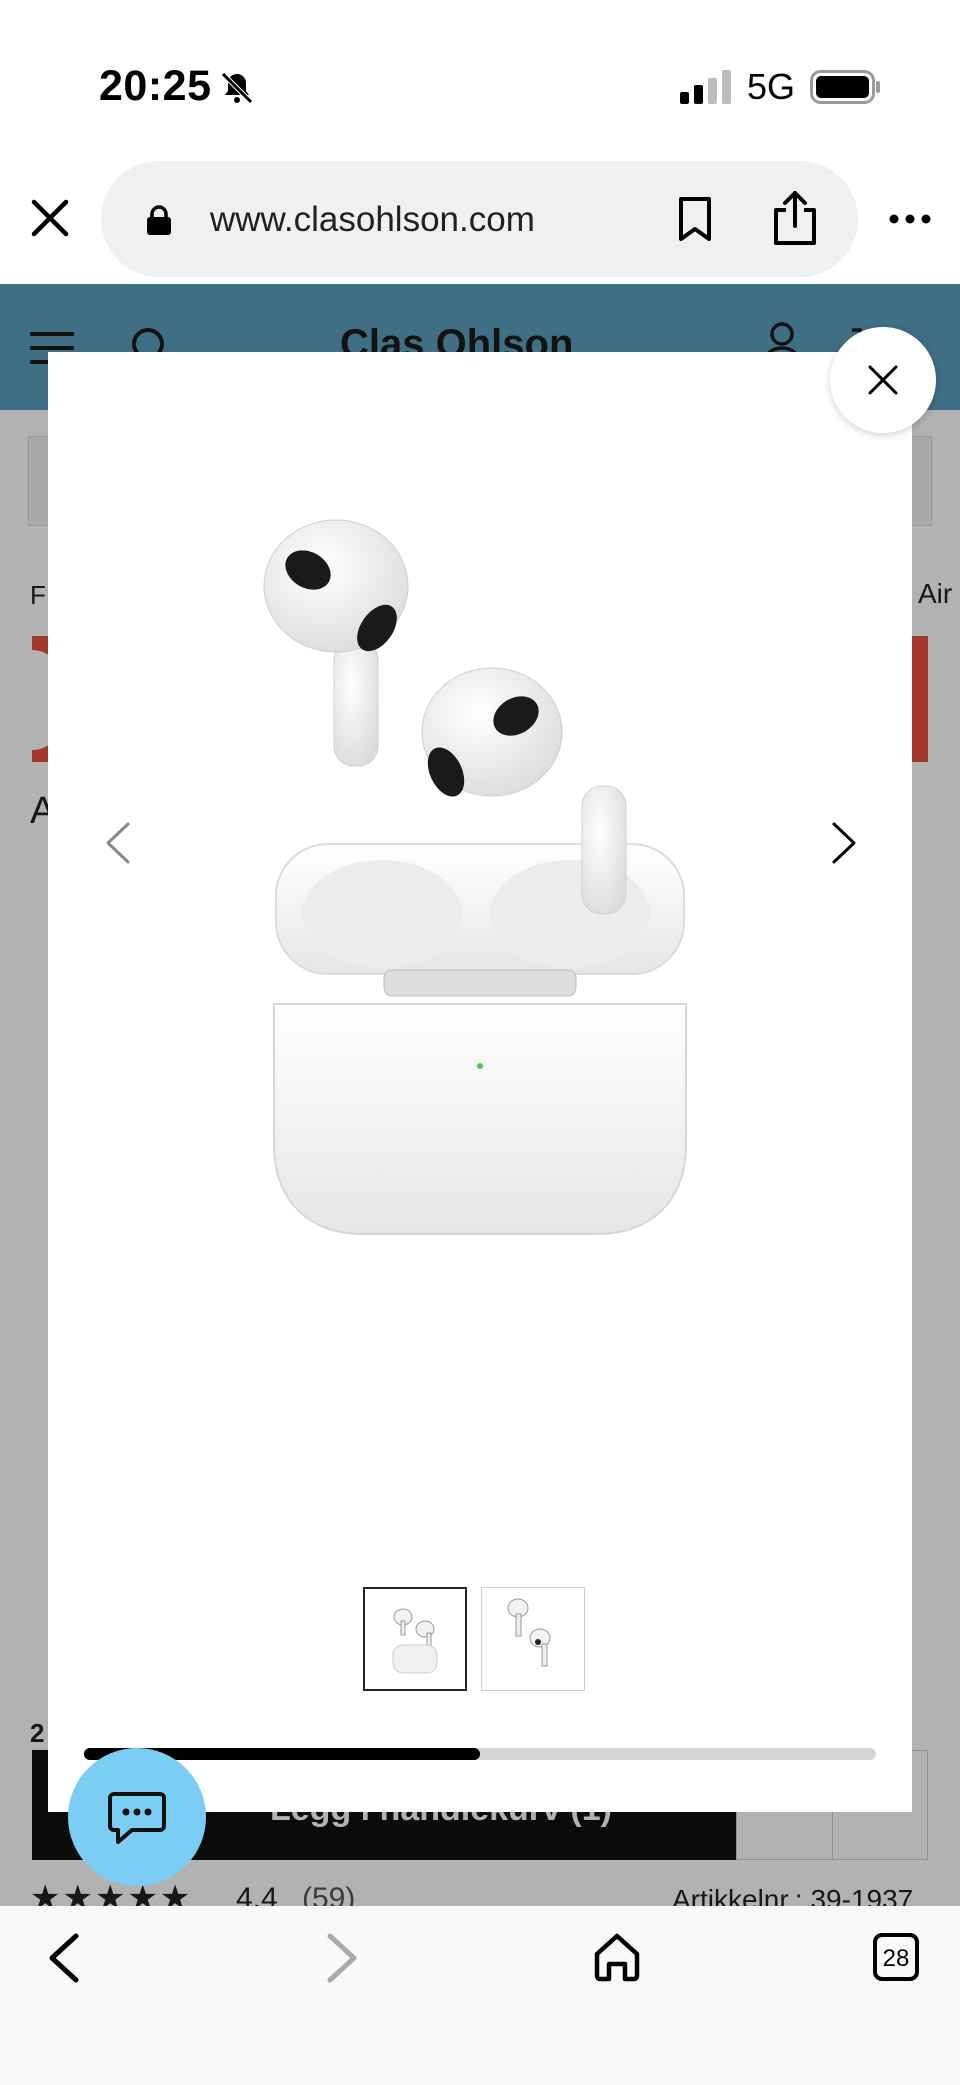 The image size is (960, 2085). Describe the element at coordinates (155, 86) in the screenshot. I see `status-time: 20:25` at that location.